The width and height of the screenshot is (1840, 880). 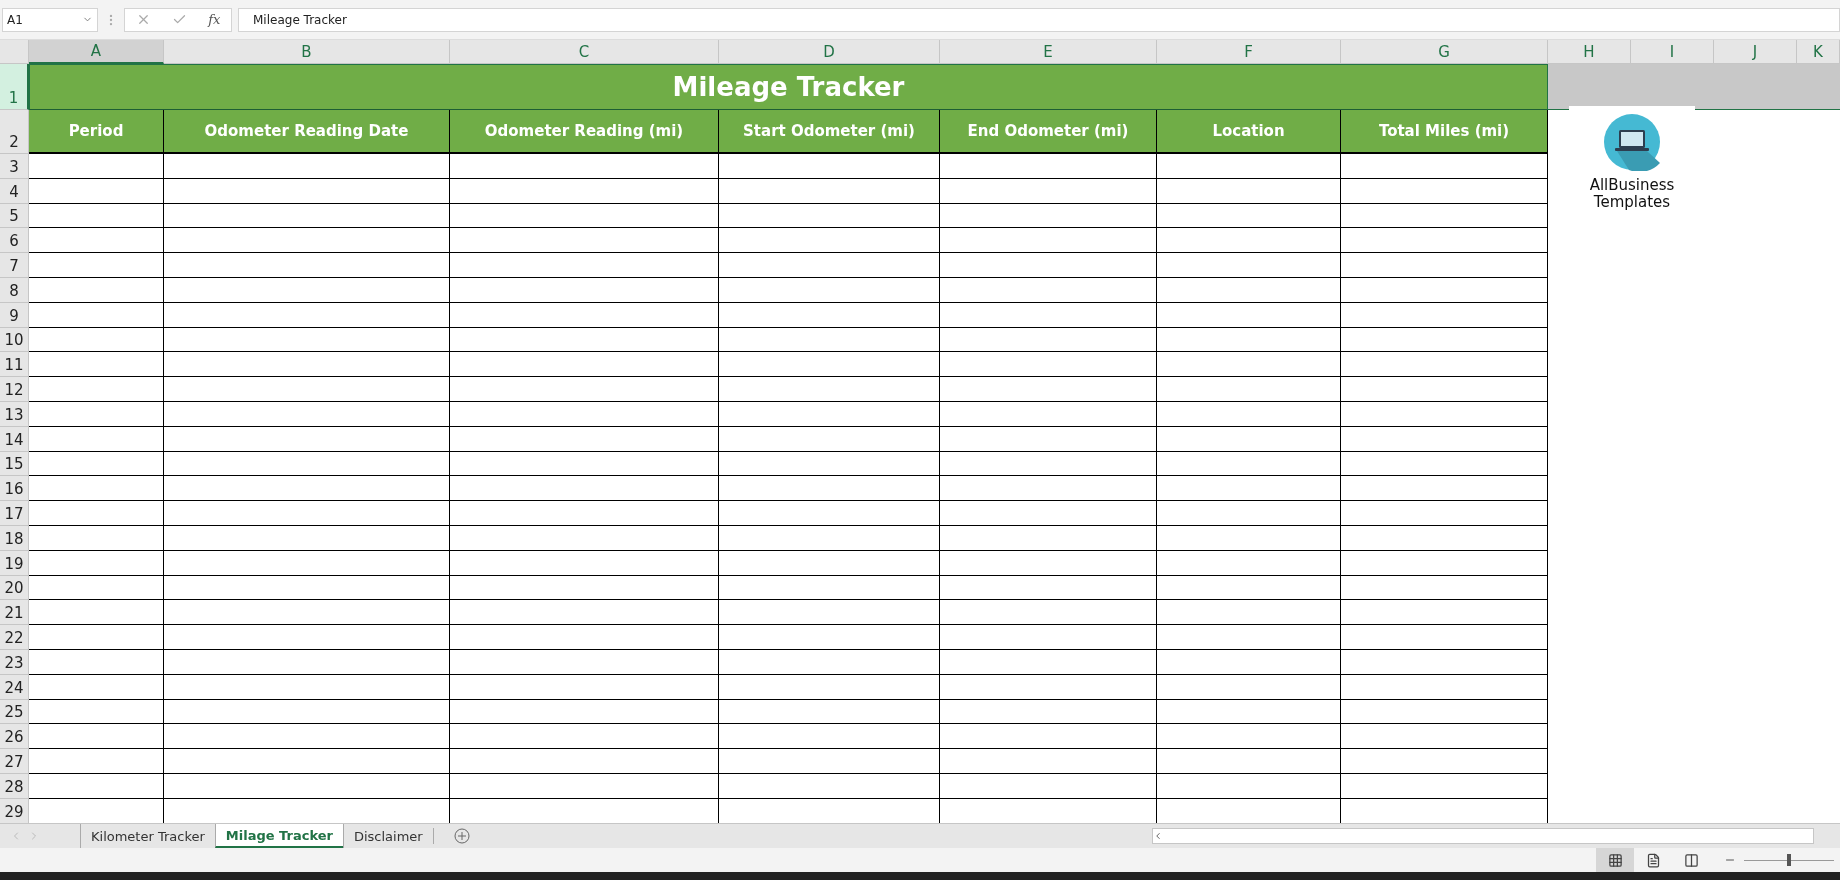 I want to click on row-header: 11, so click(x=14, y=365).